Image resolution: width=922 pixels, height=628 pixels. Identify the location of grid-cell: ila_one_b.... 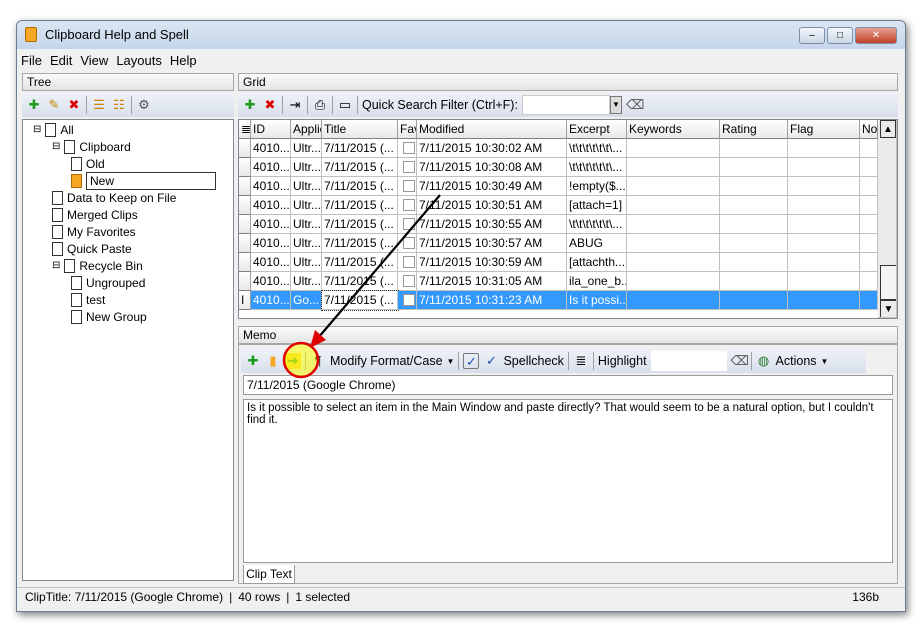
(597, 281).